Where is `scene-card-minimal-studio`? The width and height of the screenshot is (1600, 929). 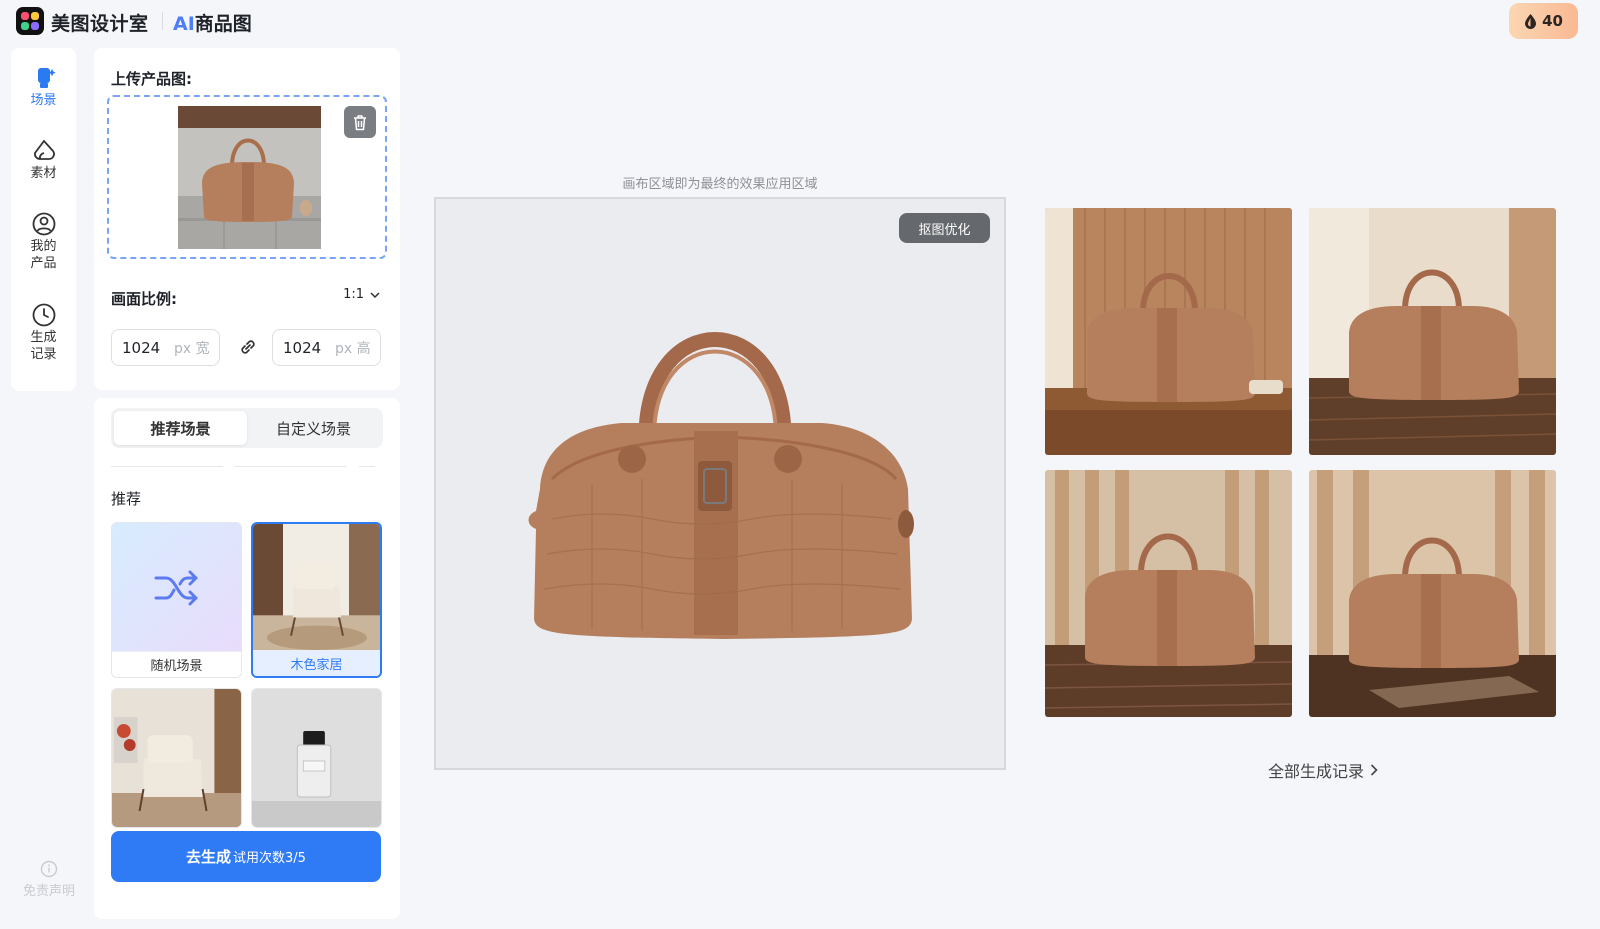 scene-card-minimal-studio is located at coordinates (316, 758).